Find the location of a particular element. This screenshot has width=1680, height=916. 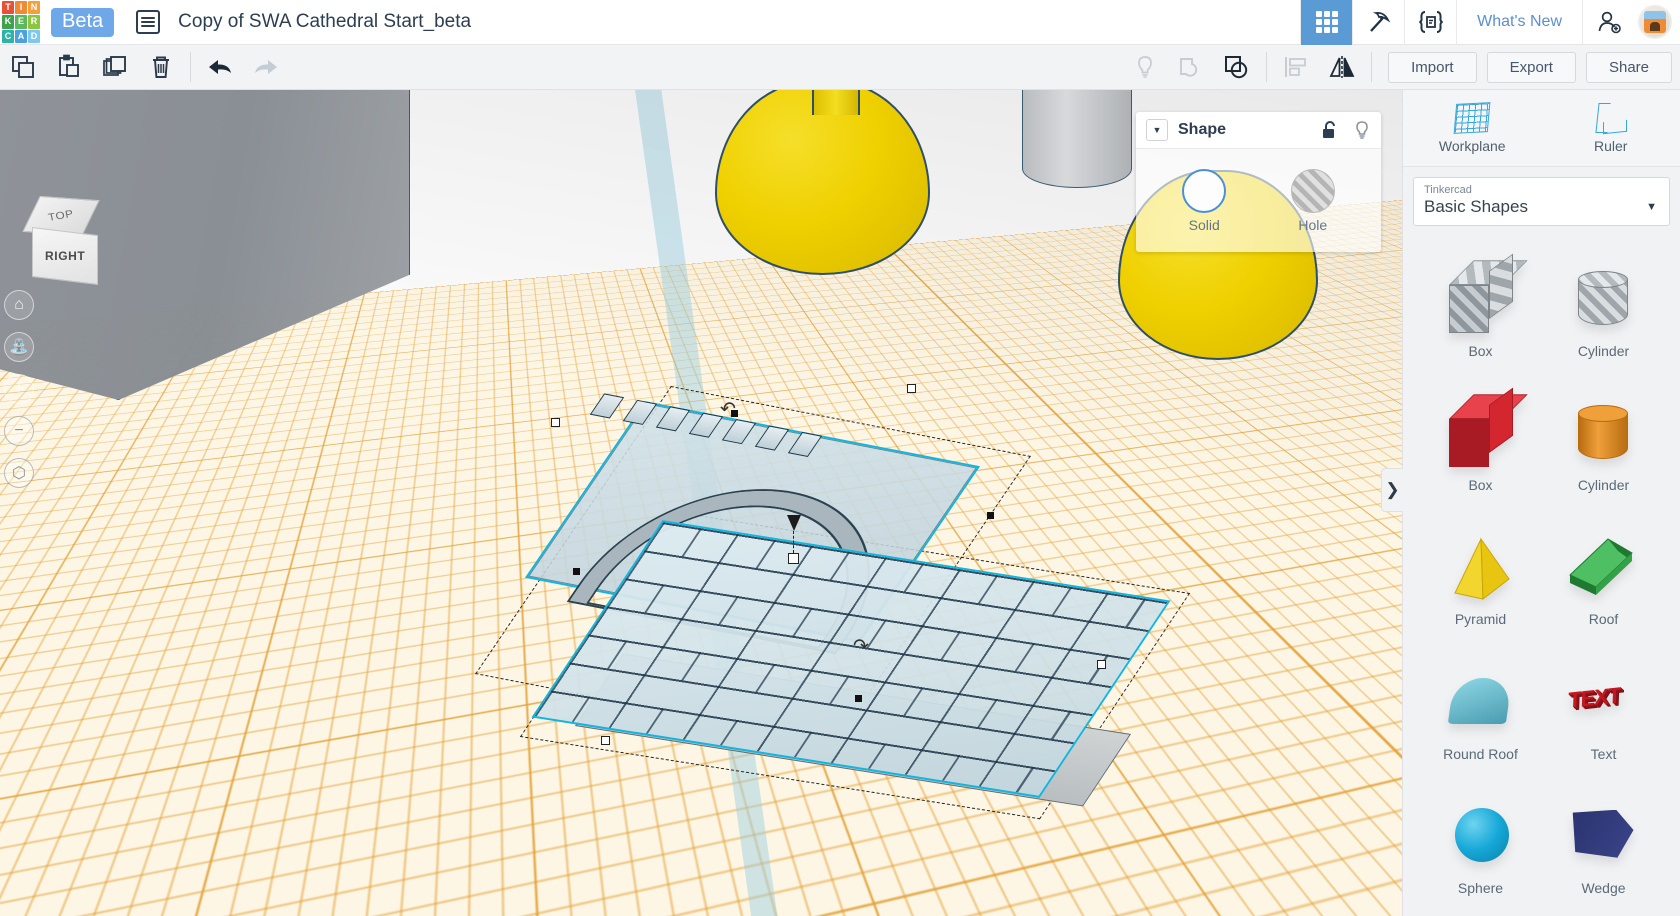

unlock-icon is located at coordinates (1330, 130).